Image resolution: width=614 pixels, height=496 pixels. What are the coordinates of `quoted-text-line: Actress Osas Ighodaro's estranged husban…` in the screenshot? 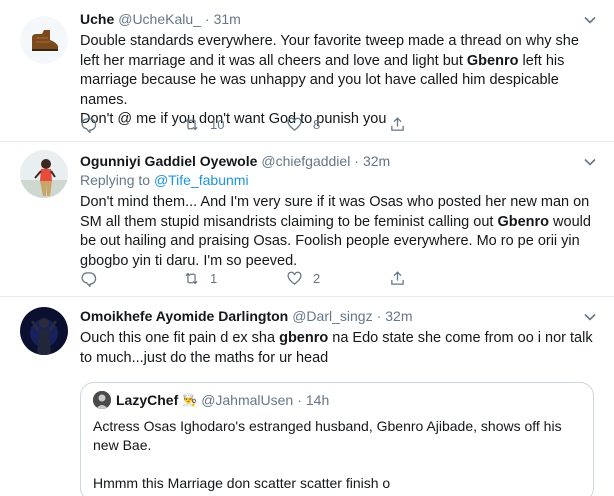 It's located at (327, 435).